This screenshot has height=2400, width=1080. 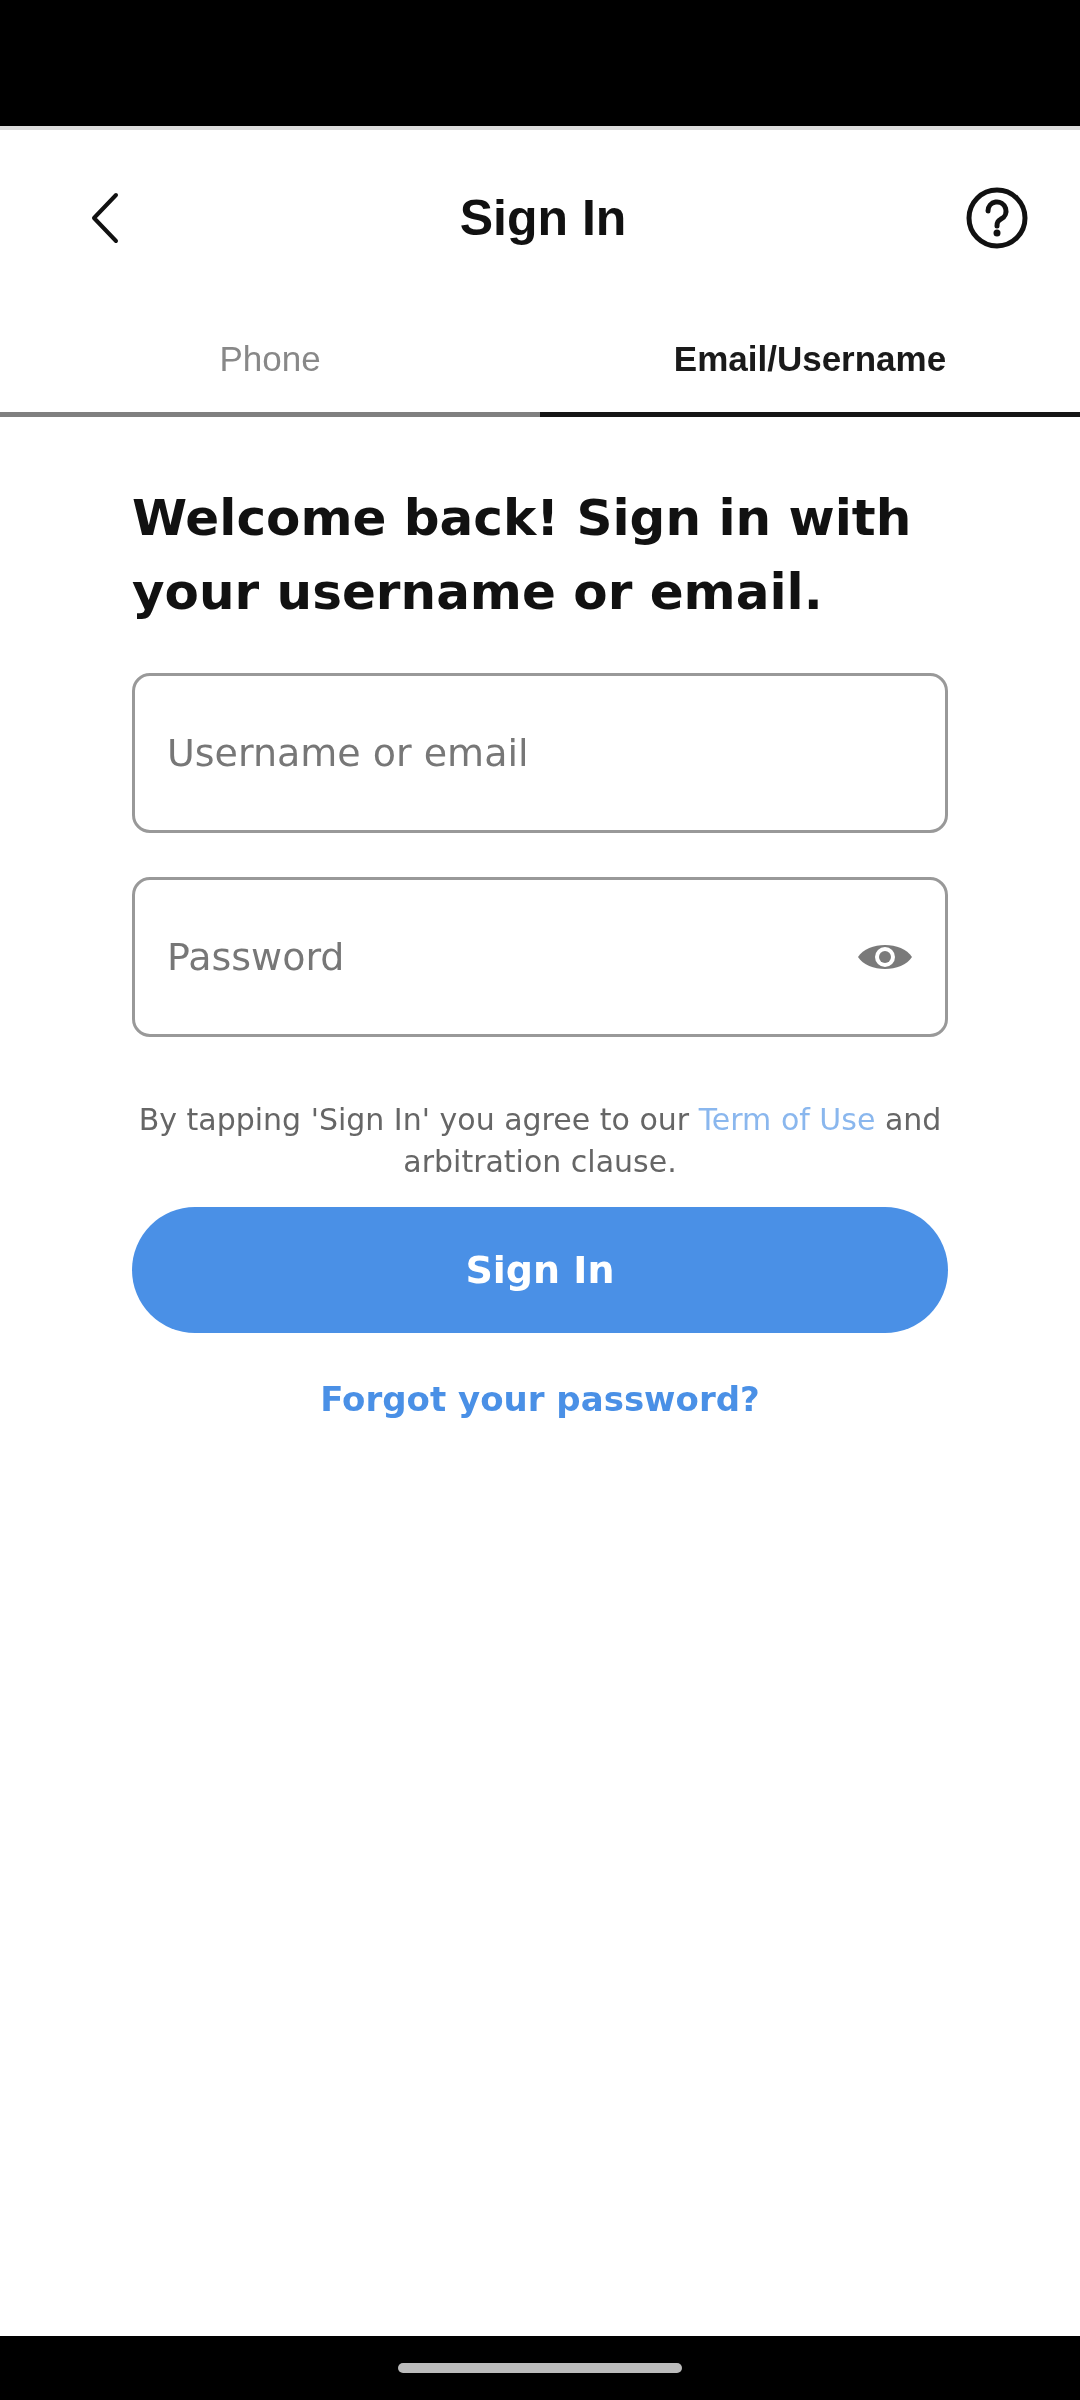 What do you see at coordinates (105, 217) in the screenshot?
I see `back-icon` at bounding box center [105, 217].